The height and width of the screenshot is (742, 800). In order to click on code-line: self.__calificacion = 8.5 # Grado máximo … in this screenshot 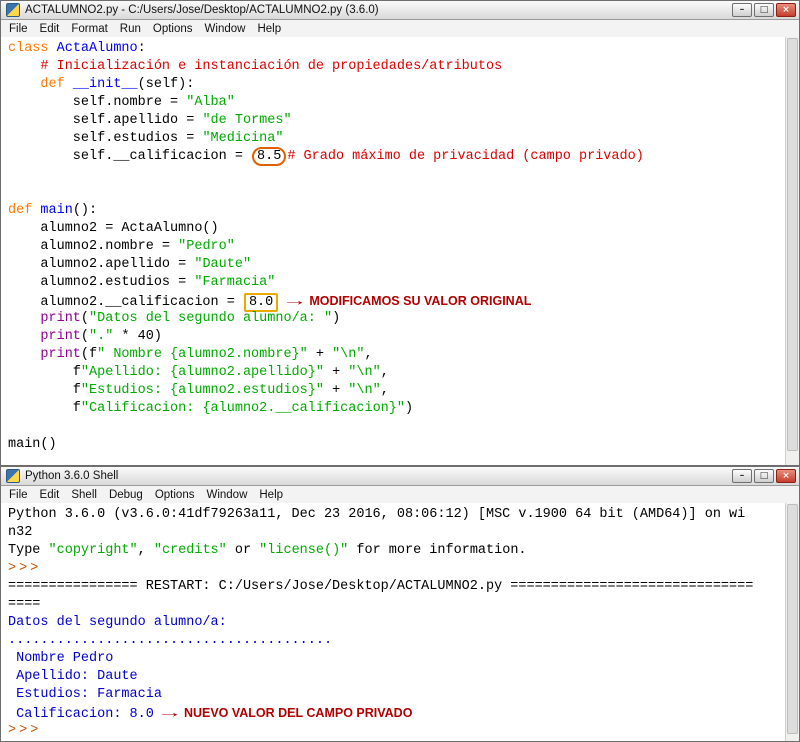, I will do `click(393, 156)`.